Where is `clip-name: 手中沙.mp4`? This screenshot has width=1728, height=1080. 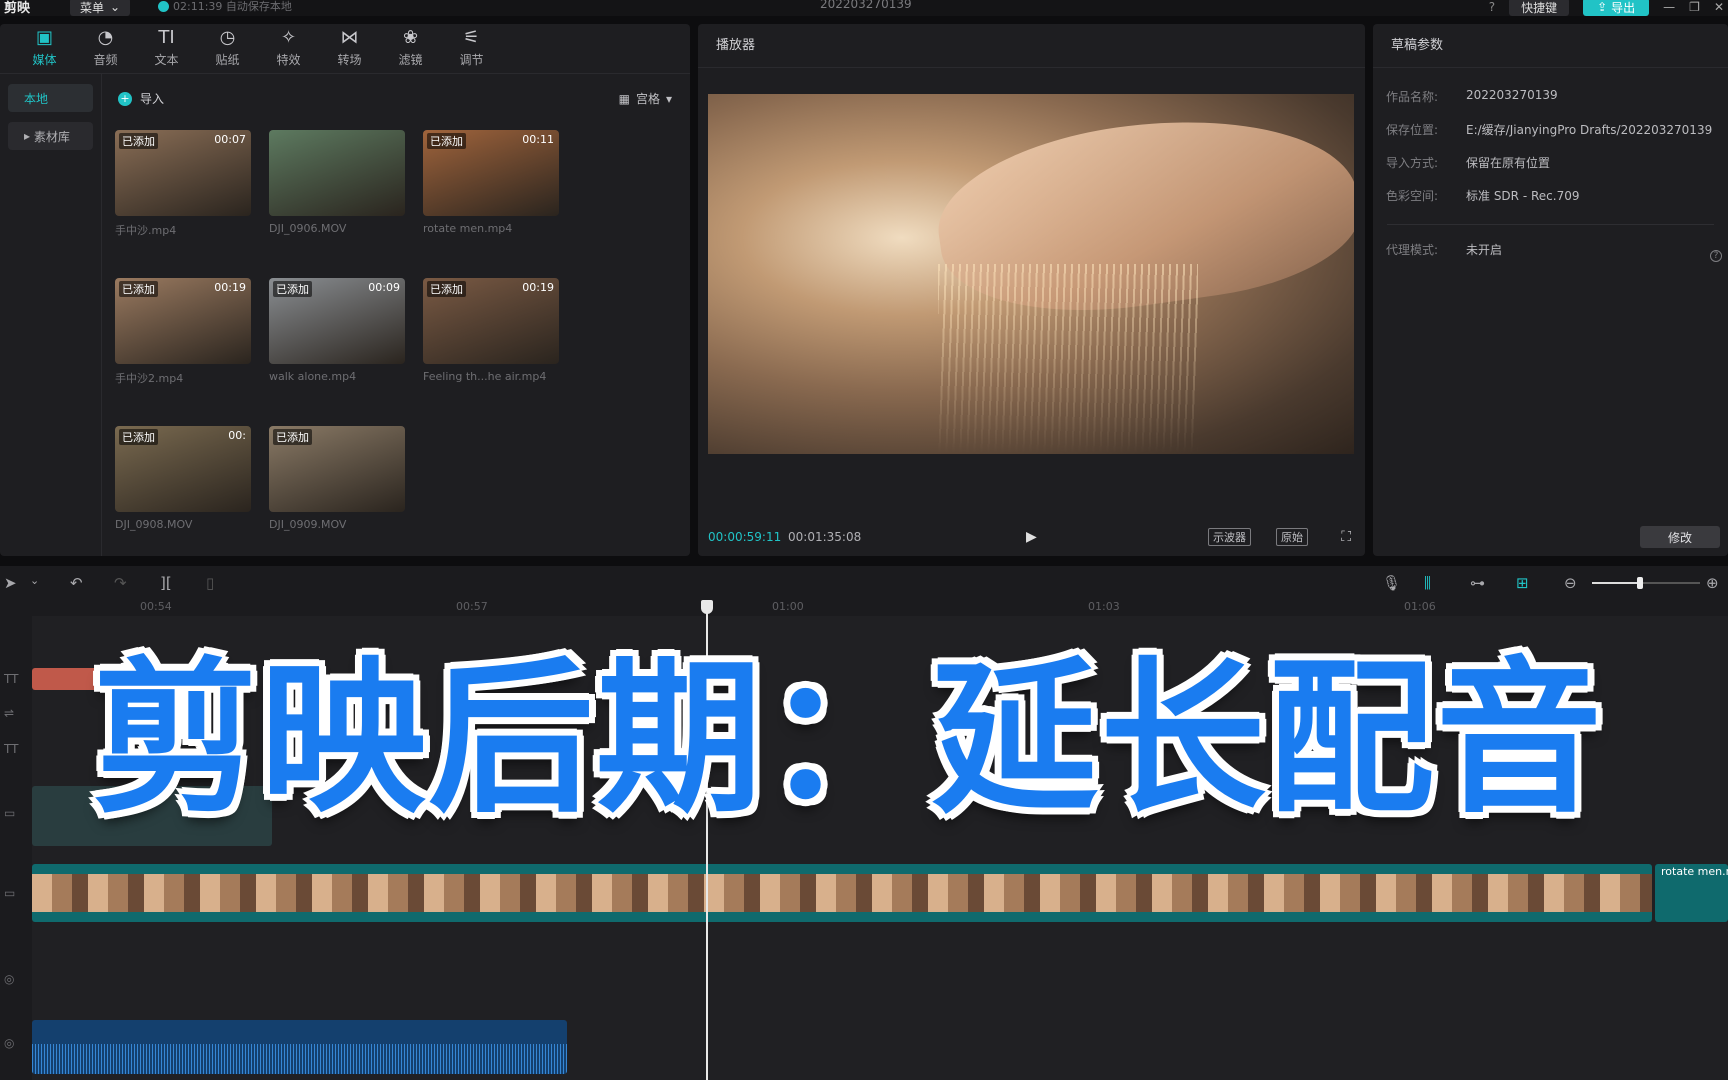
clip-name: 手中沙.mp4 is located at coordinates (146, 230).